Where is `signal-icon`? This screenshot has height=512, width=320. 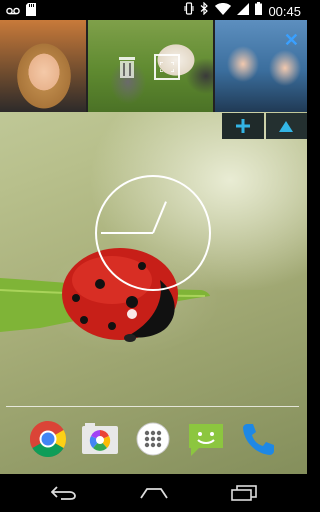 signal-icon is located at coordinates (243, 11).